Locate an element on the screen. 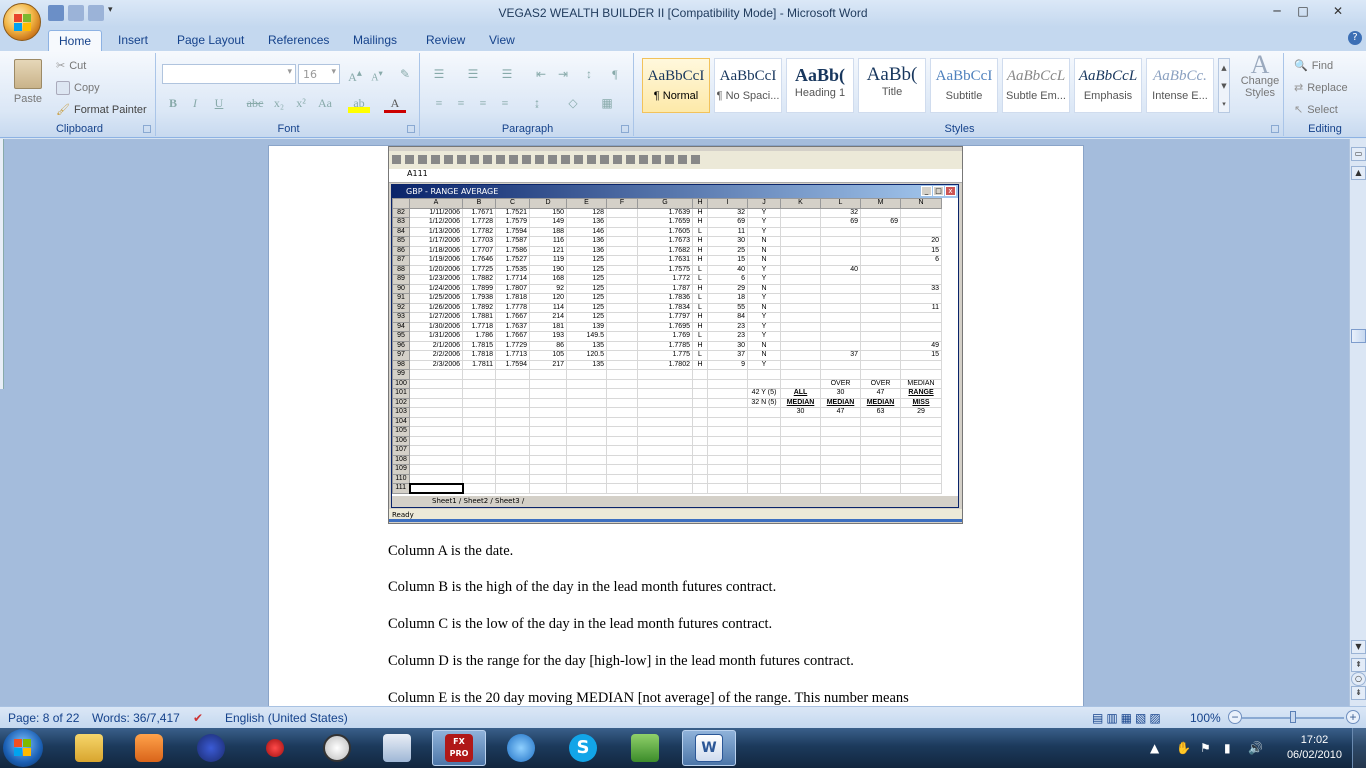  styles-scroll: ▲ ▼ ▾ is located at coordinates (1224, 85).